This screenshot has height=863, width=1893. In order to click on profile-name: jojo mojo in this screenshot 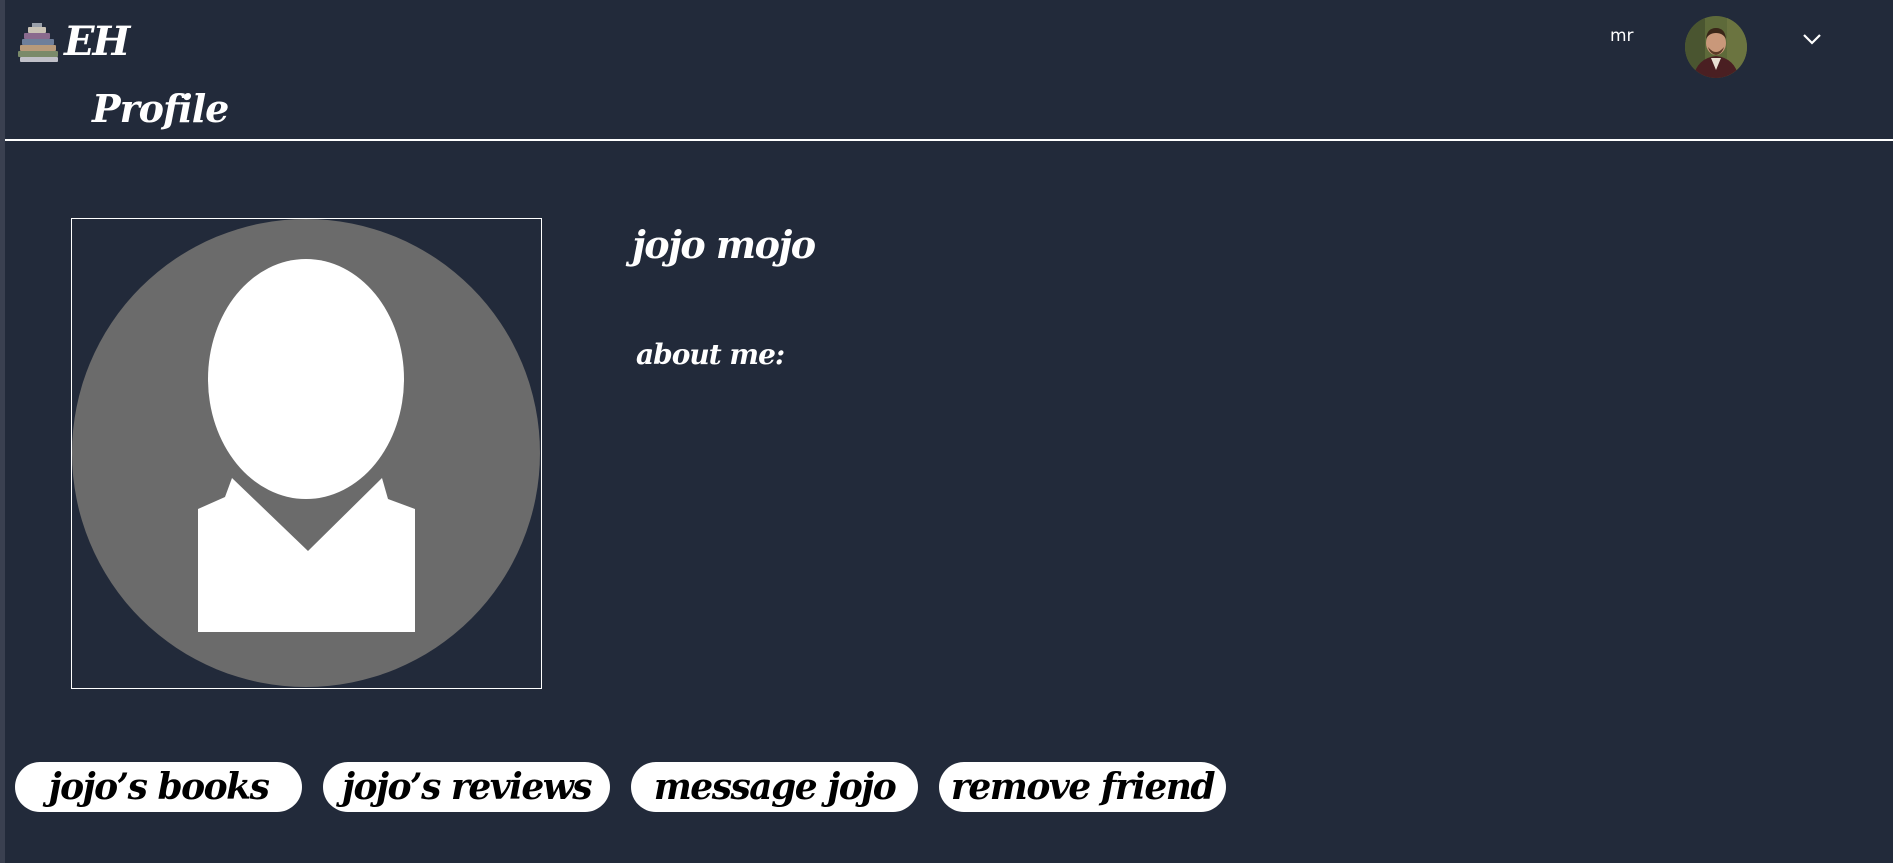, I will do `click(724, 244)`.